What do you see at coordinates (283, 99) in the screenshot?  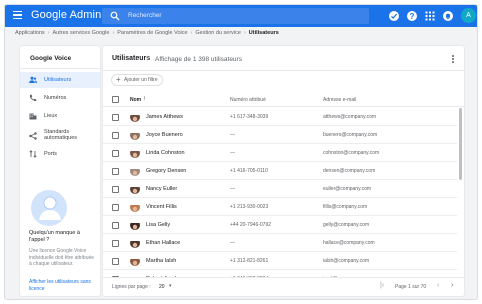 I see `table-header: Nom ↑ Numéro attribué Adresse e-mail` at bounding box center [283, 99].